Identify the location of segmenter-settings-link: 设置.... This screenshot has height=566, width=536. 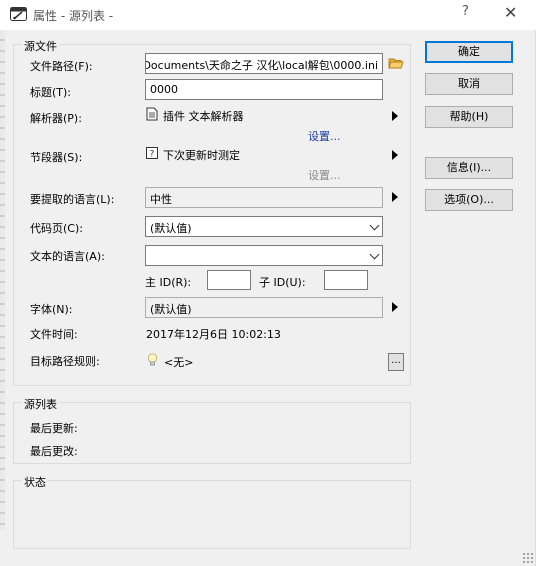
(324, 175).